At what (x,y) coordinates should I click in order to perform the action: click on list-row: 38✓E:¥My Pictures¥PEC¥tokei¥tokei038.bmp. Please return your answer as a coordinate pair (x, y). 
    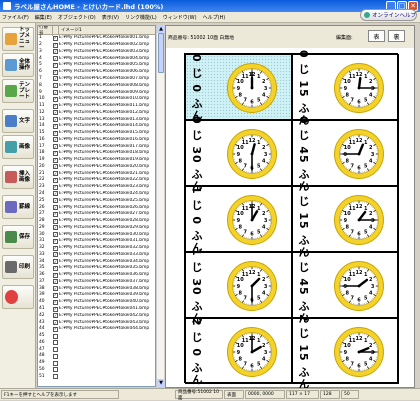
    Looking at the image, I should click on (96, 288).